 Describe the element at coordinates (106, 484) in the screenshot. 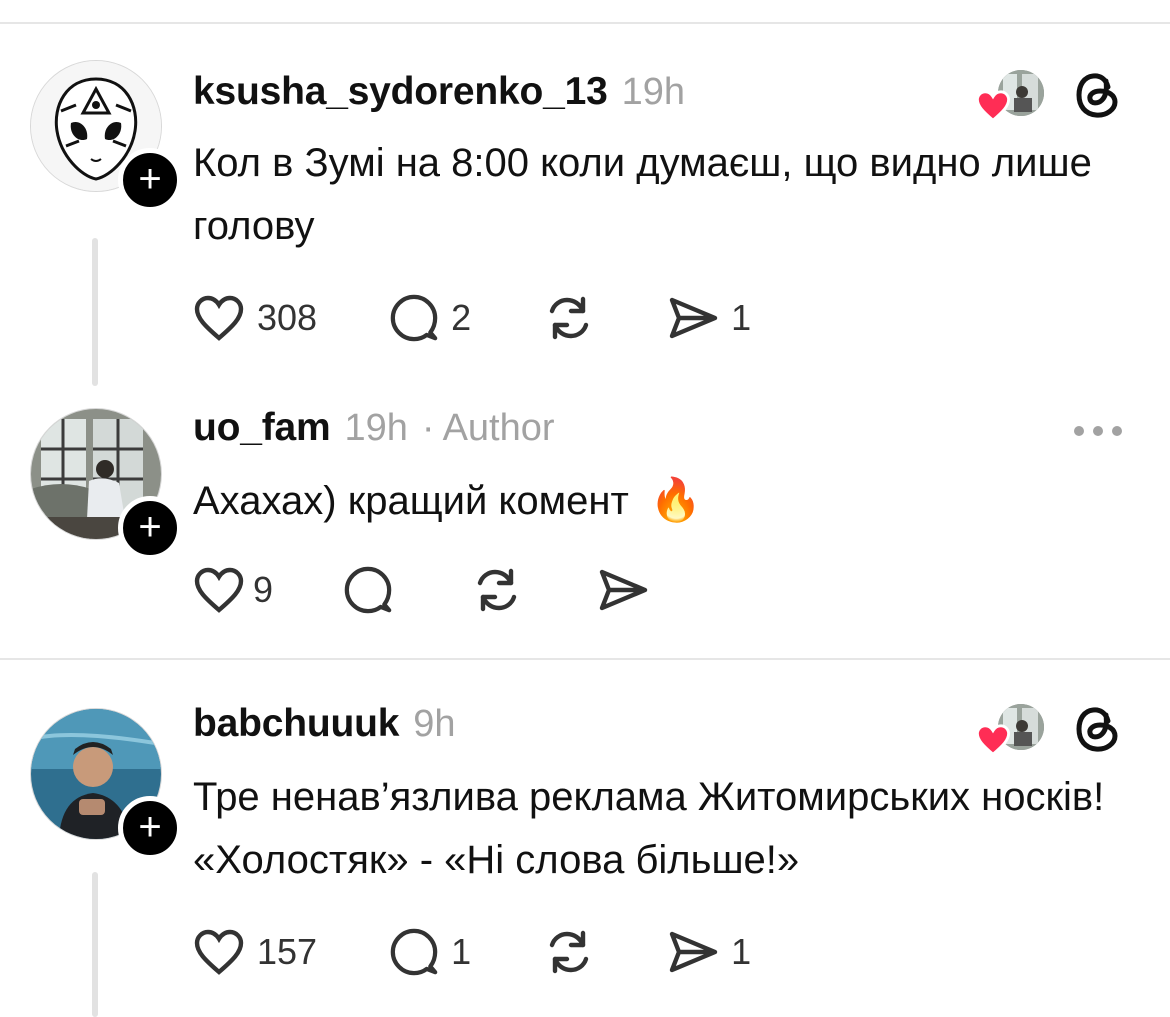

I see `avatar-uo-fam: +` at that location.